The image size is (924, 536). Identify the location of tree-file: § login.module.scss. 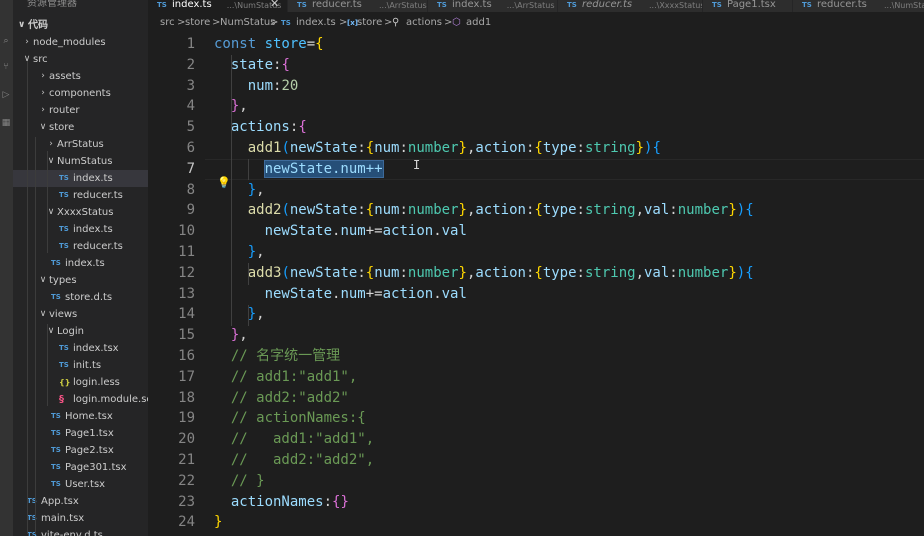
(80, 399).